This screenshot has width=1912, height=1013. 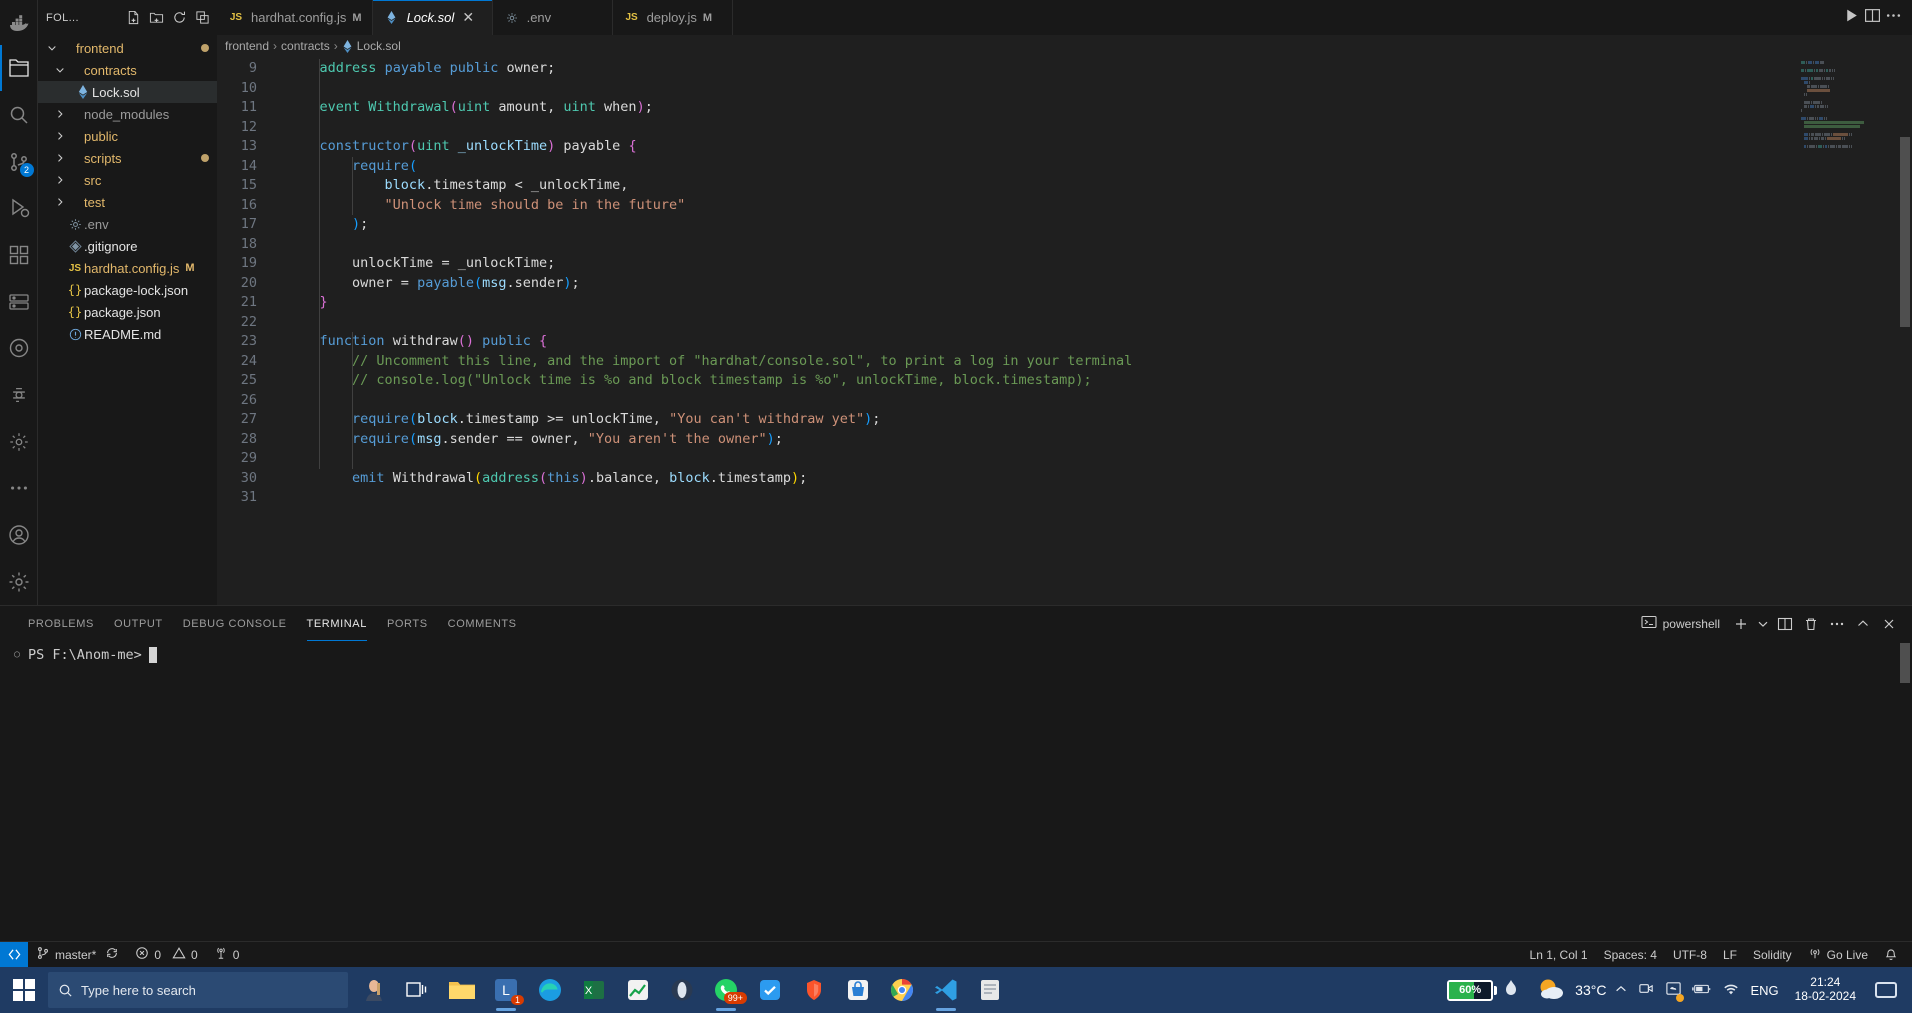 What do you see at coordinates (19, 395) in the screenshot?
I see `figma-icon` at bounding box center [19, 395].